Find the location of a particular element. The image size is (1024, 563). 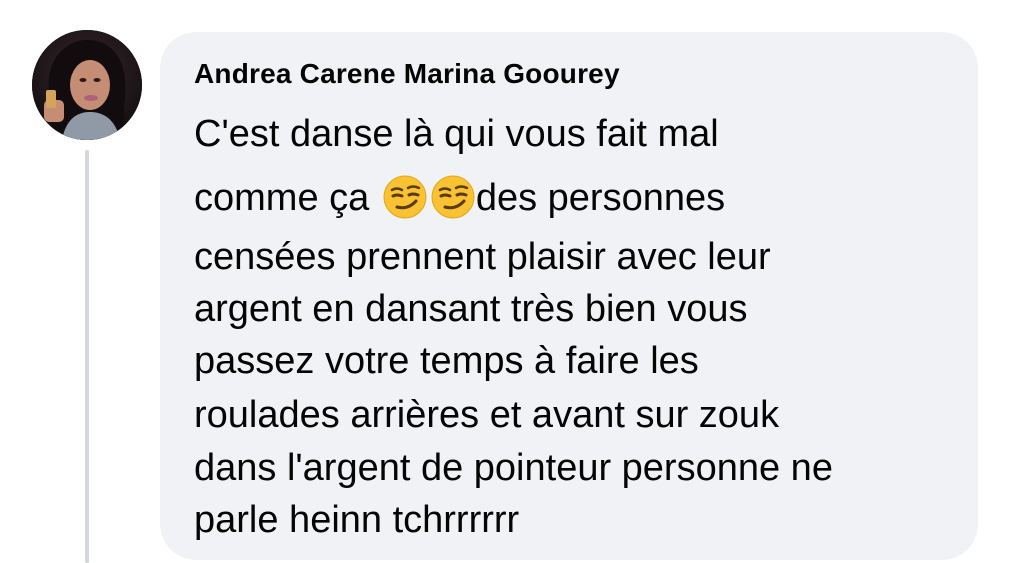

avatar-image is located at coordinates (87, 85).